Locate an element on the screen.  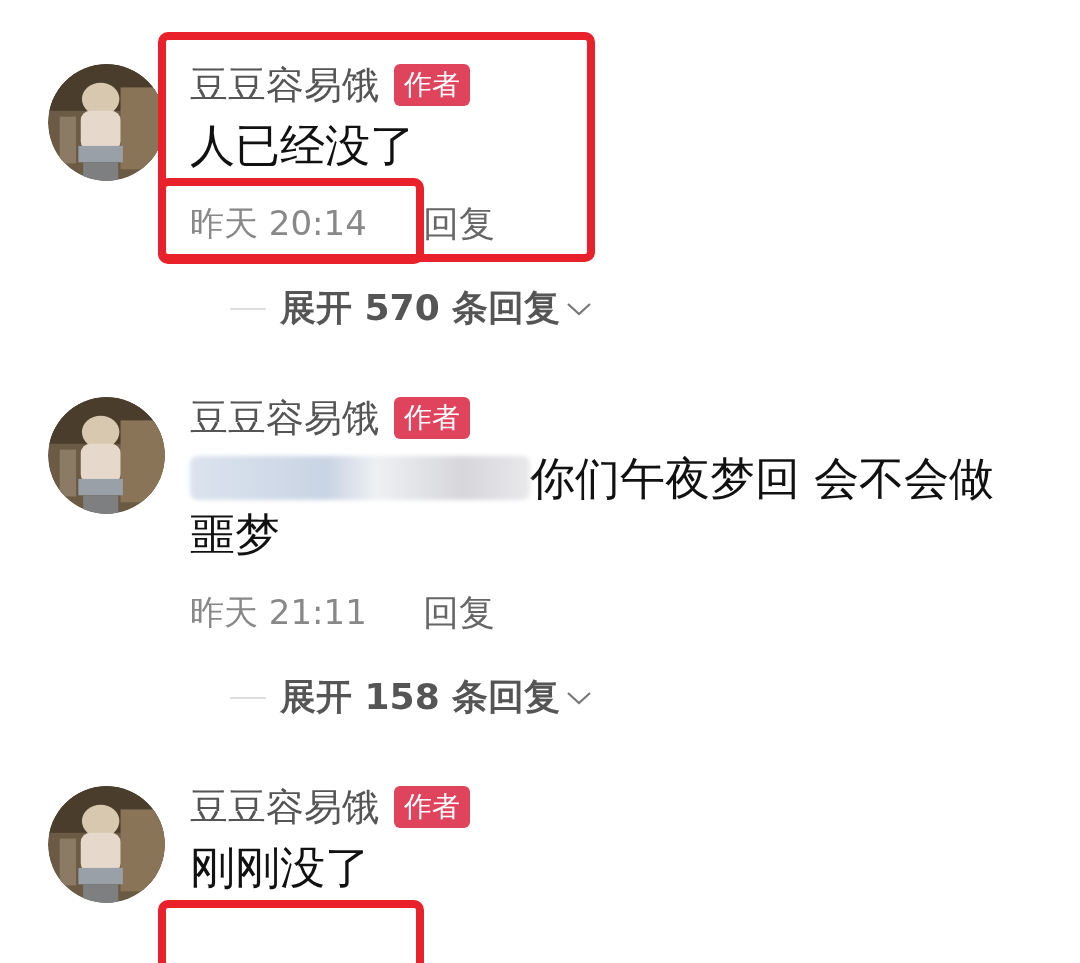
comment-text: 你们午夜梦回 会不会做噩梦 is located at coordinates (593, 507).